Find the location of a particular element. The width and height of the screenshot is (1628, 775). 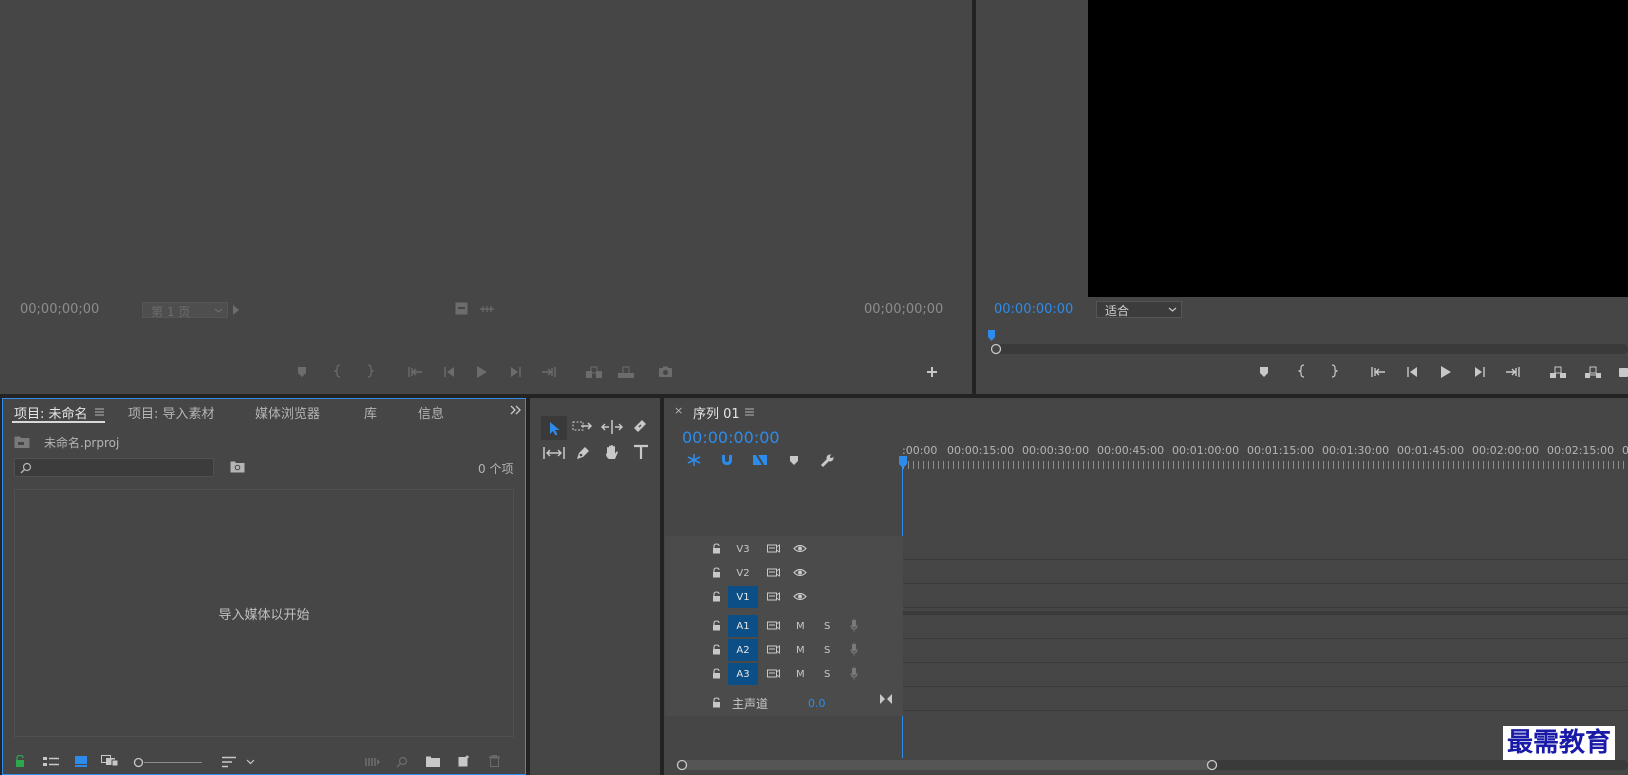

slip-tool-icon is located at coordinates (554, 453).